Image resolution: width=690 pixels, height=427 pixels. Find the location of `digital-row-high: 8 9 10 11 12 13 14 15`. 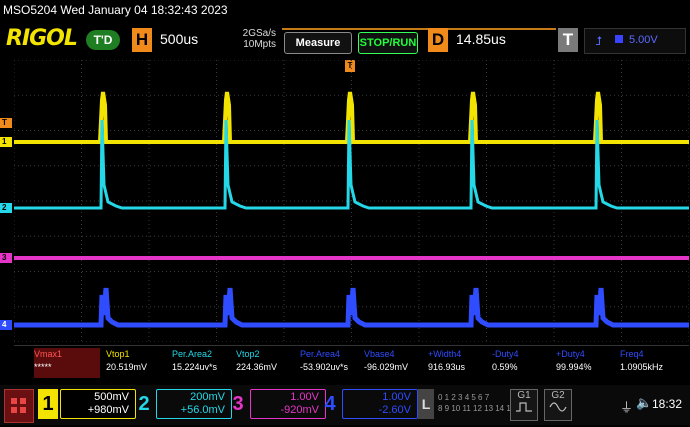

digital-row-high: 8 9 10 11 12 13 14 15 is located at coordinates (477, 408).